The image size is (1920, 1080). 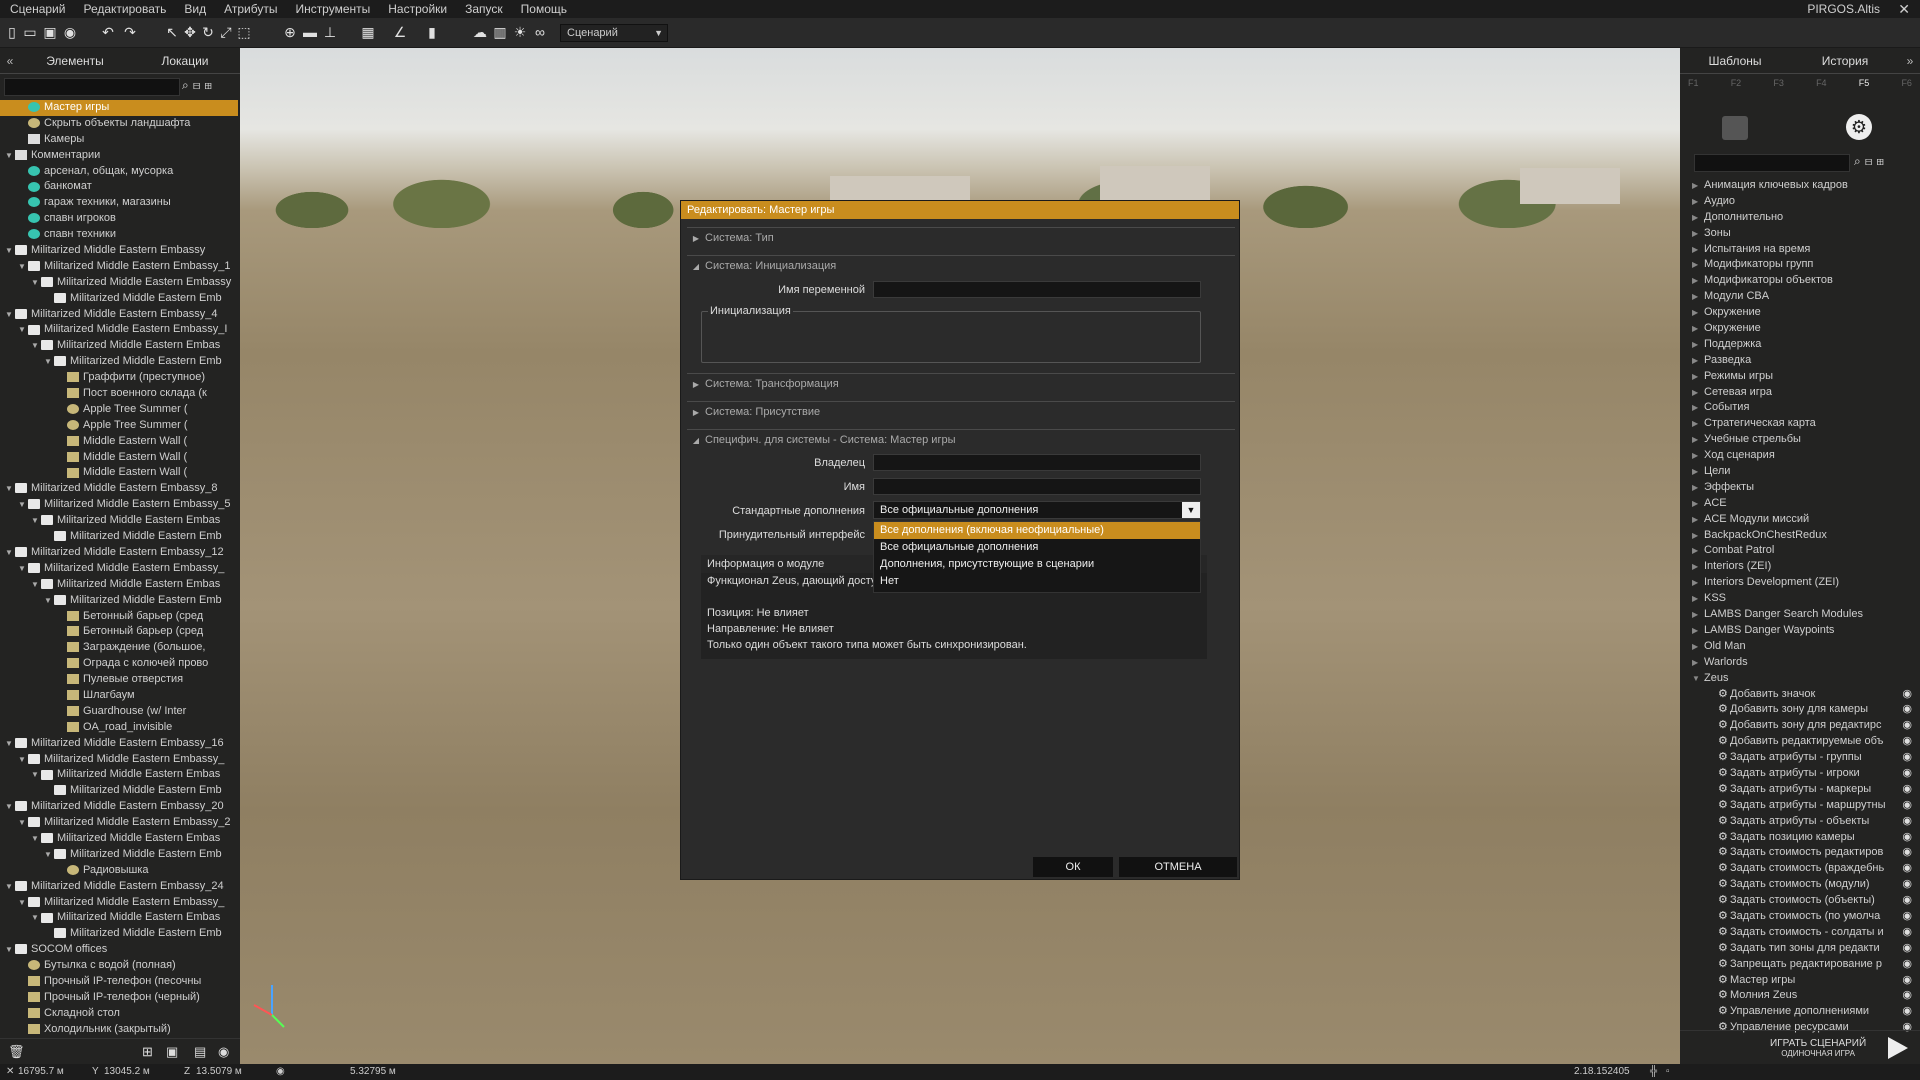 I want to click on category-row: ▶ ACE, so click(x=1800, y=504).